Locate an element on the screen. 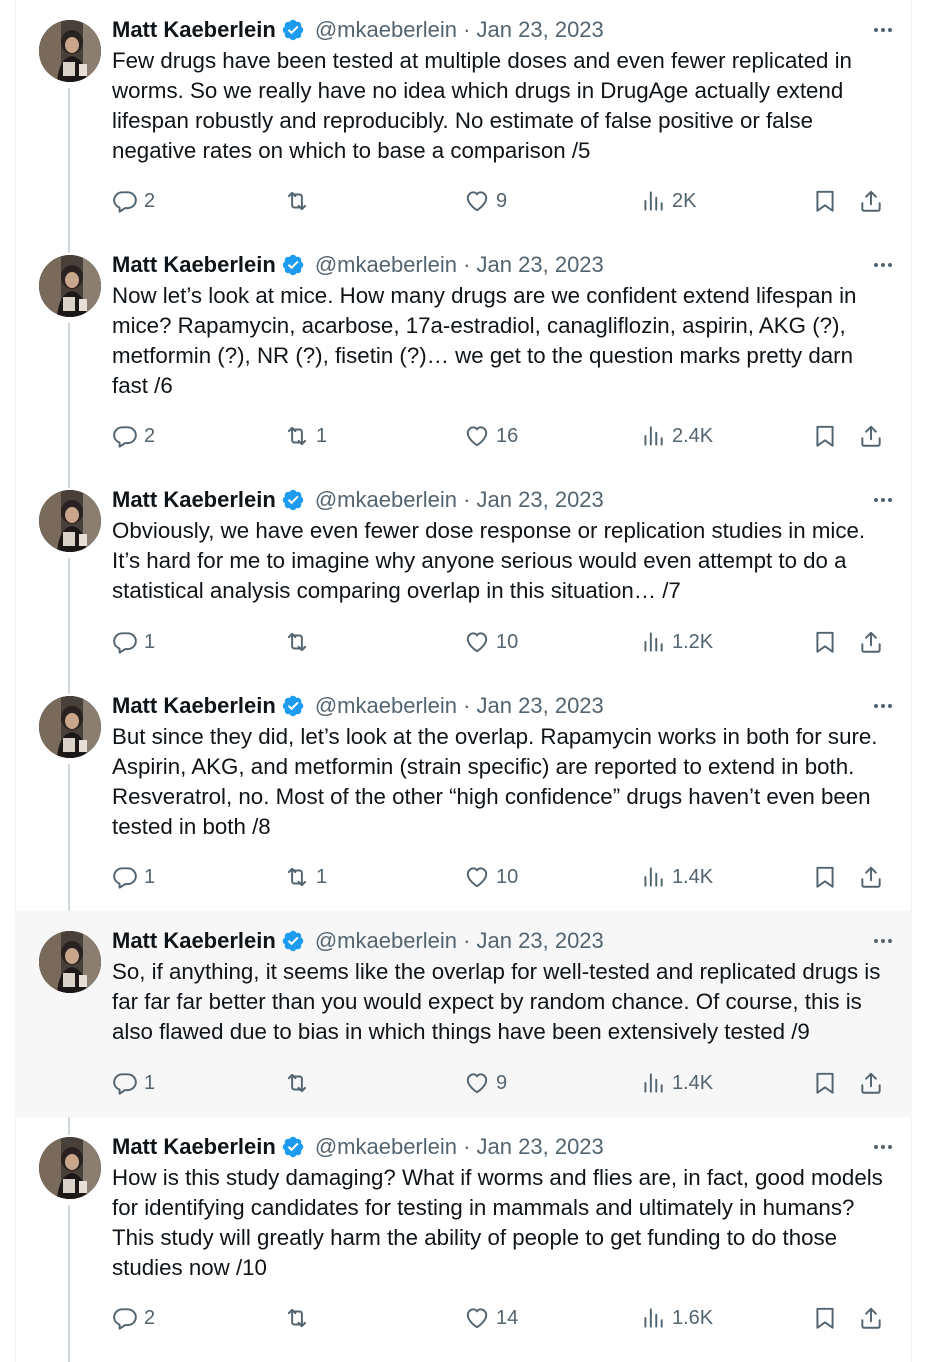 This screenshot has height=1362, width=926. tweet-actions: 1 10 1.2K is located at coordinates (502, 642).